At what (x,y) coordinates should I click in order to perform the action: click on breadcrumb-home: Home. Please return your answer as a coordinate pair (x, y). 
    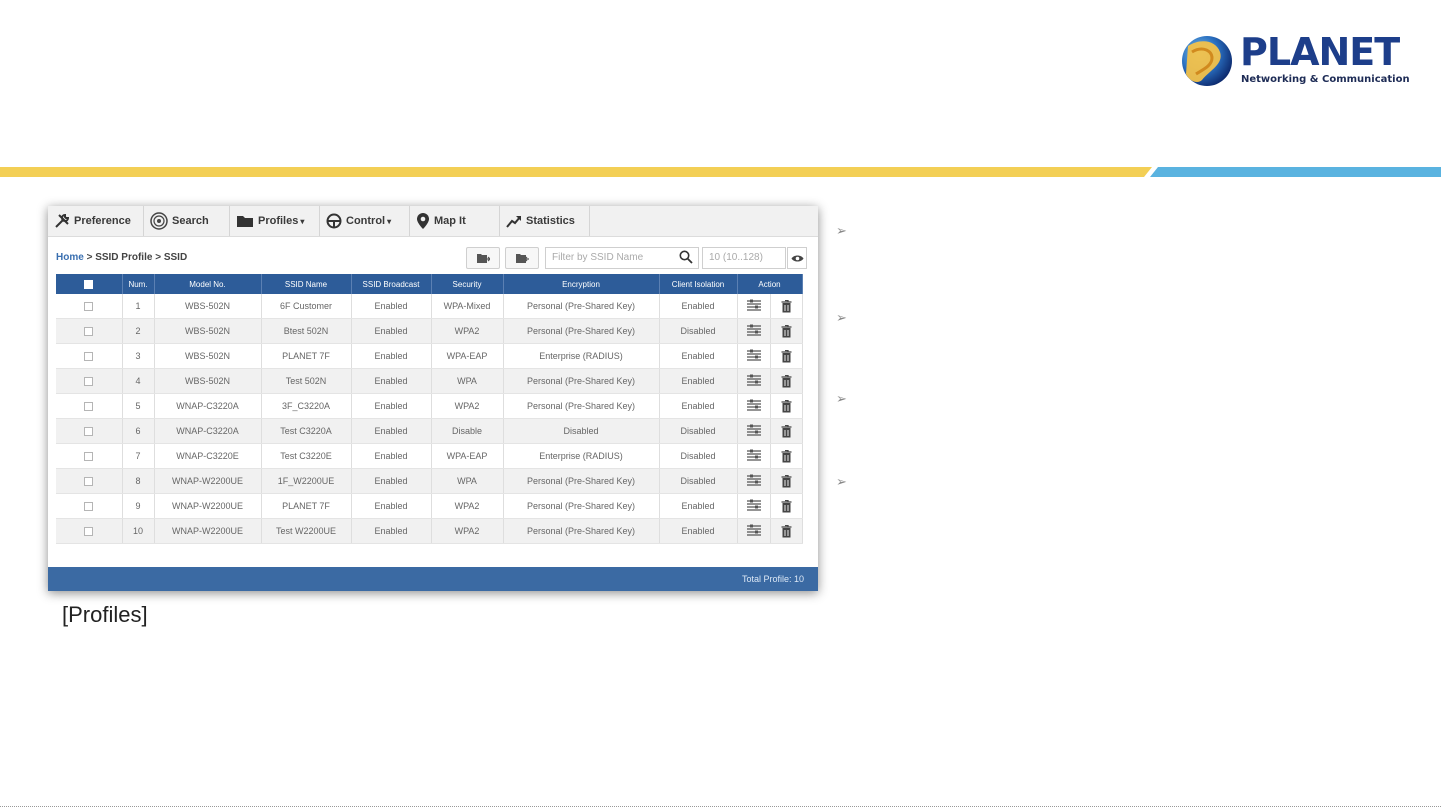
    Looking at the image, I should click on (70, 257).